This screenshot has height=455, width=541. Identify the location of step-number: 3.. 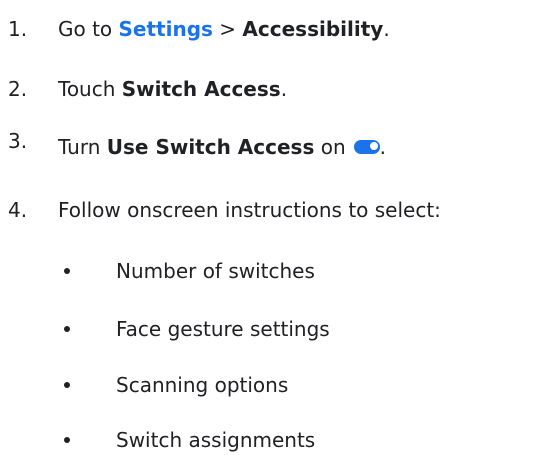
(18, 141).